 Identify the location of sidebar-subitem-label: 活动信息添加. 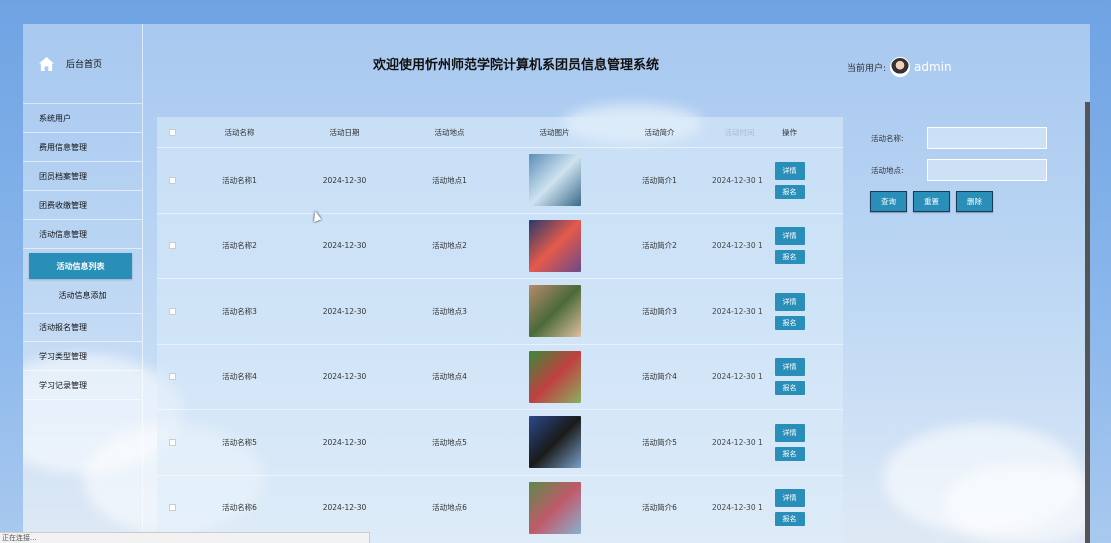
(82, 295).